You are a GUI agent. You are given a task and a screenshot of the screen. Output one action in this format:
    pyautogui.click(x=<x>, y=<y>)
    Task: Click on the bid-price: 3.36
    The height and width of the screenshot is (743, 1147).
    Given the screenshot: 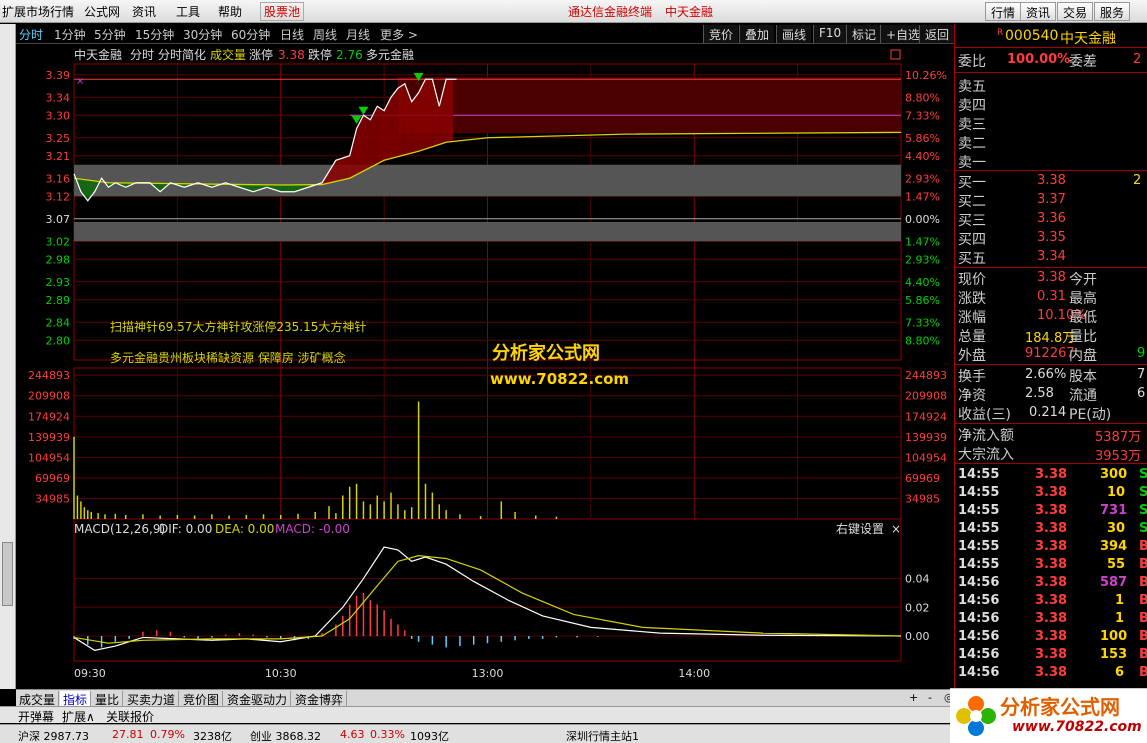 What is the action you would take?
    pyautogui.click(x=1051, y=218)
    